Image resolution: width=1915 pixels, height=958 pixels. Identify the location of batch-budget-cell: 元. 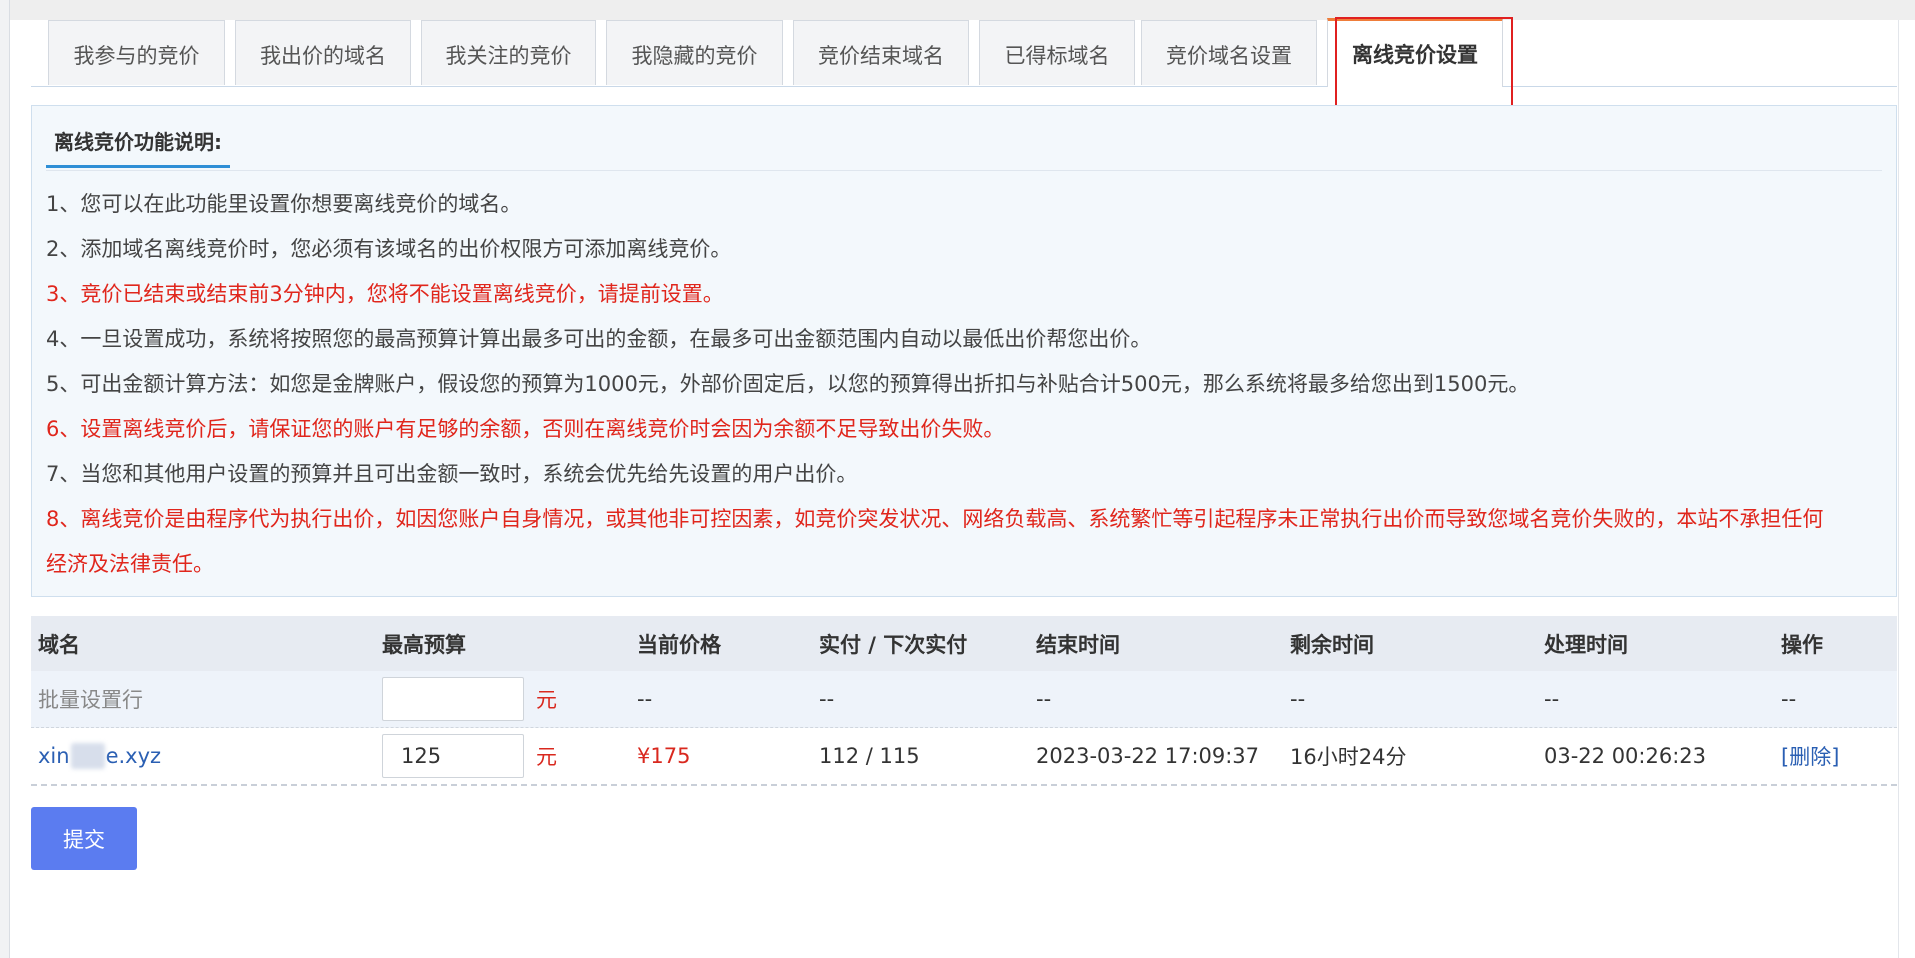
(469, 699).